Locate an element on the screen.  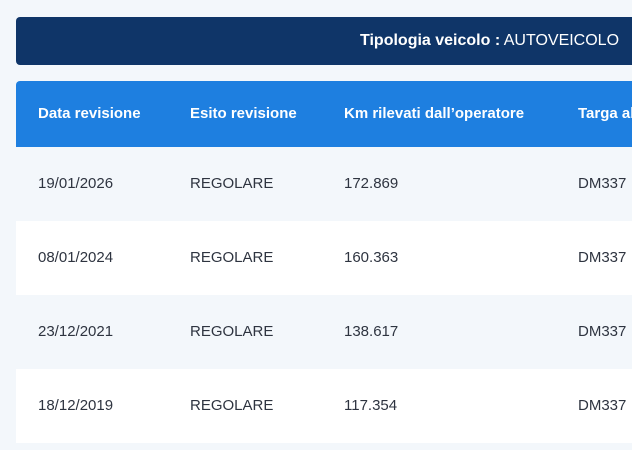
cell-km: 172.869 is located at coordinates (371, 183).